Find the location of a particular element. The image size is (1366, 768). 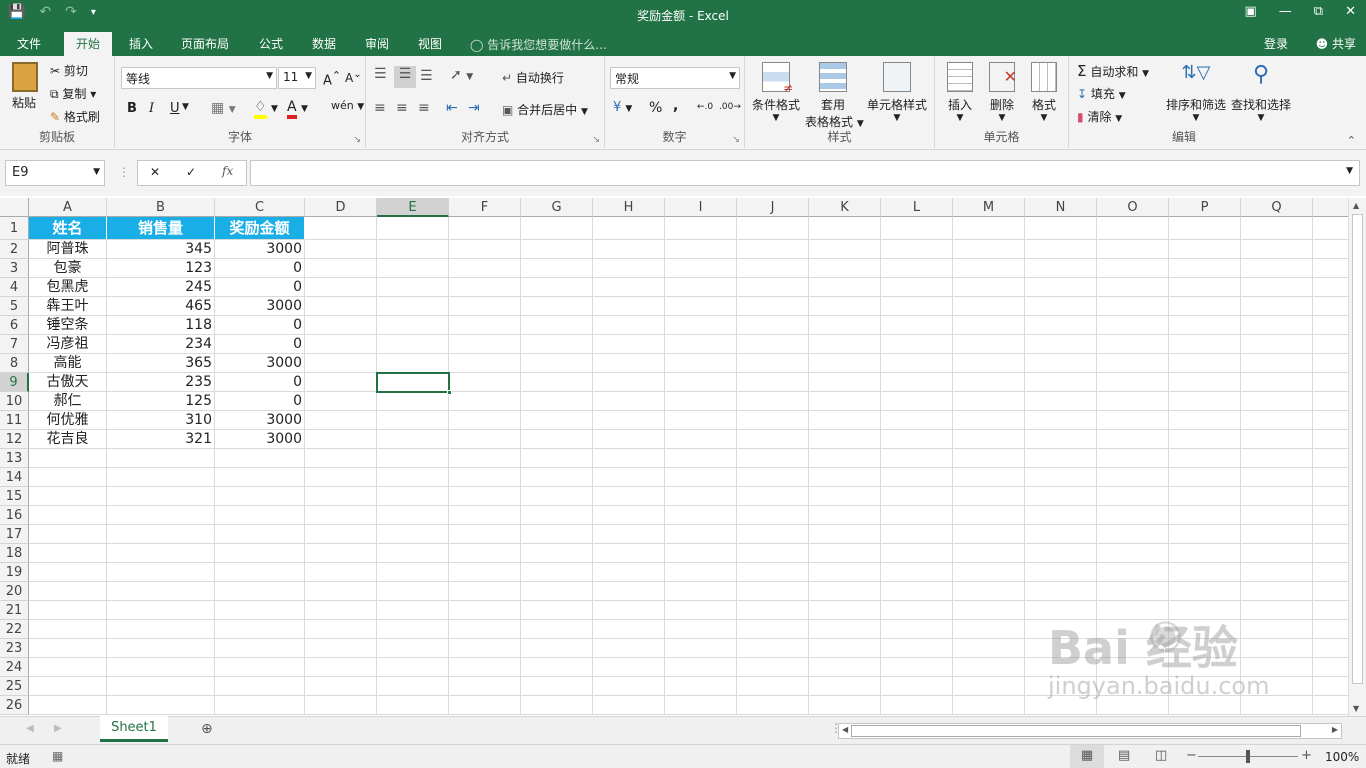

column-header: A is located at coordinates (68, 207).